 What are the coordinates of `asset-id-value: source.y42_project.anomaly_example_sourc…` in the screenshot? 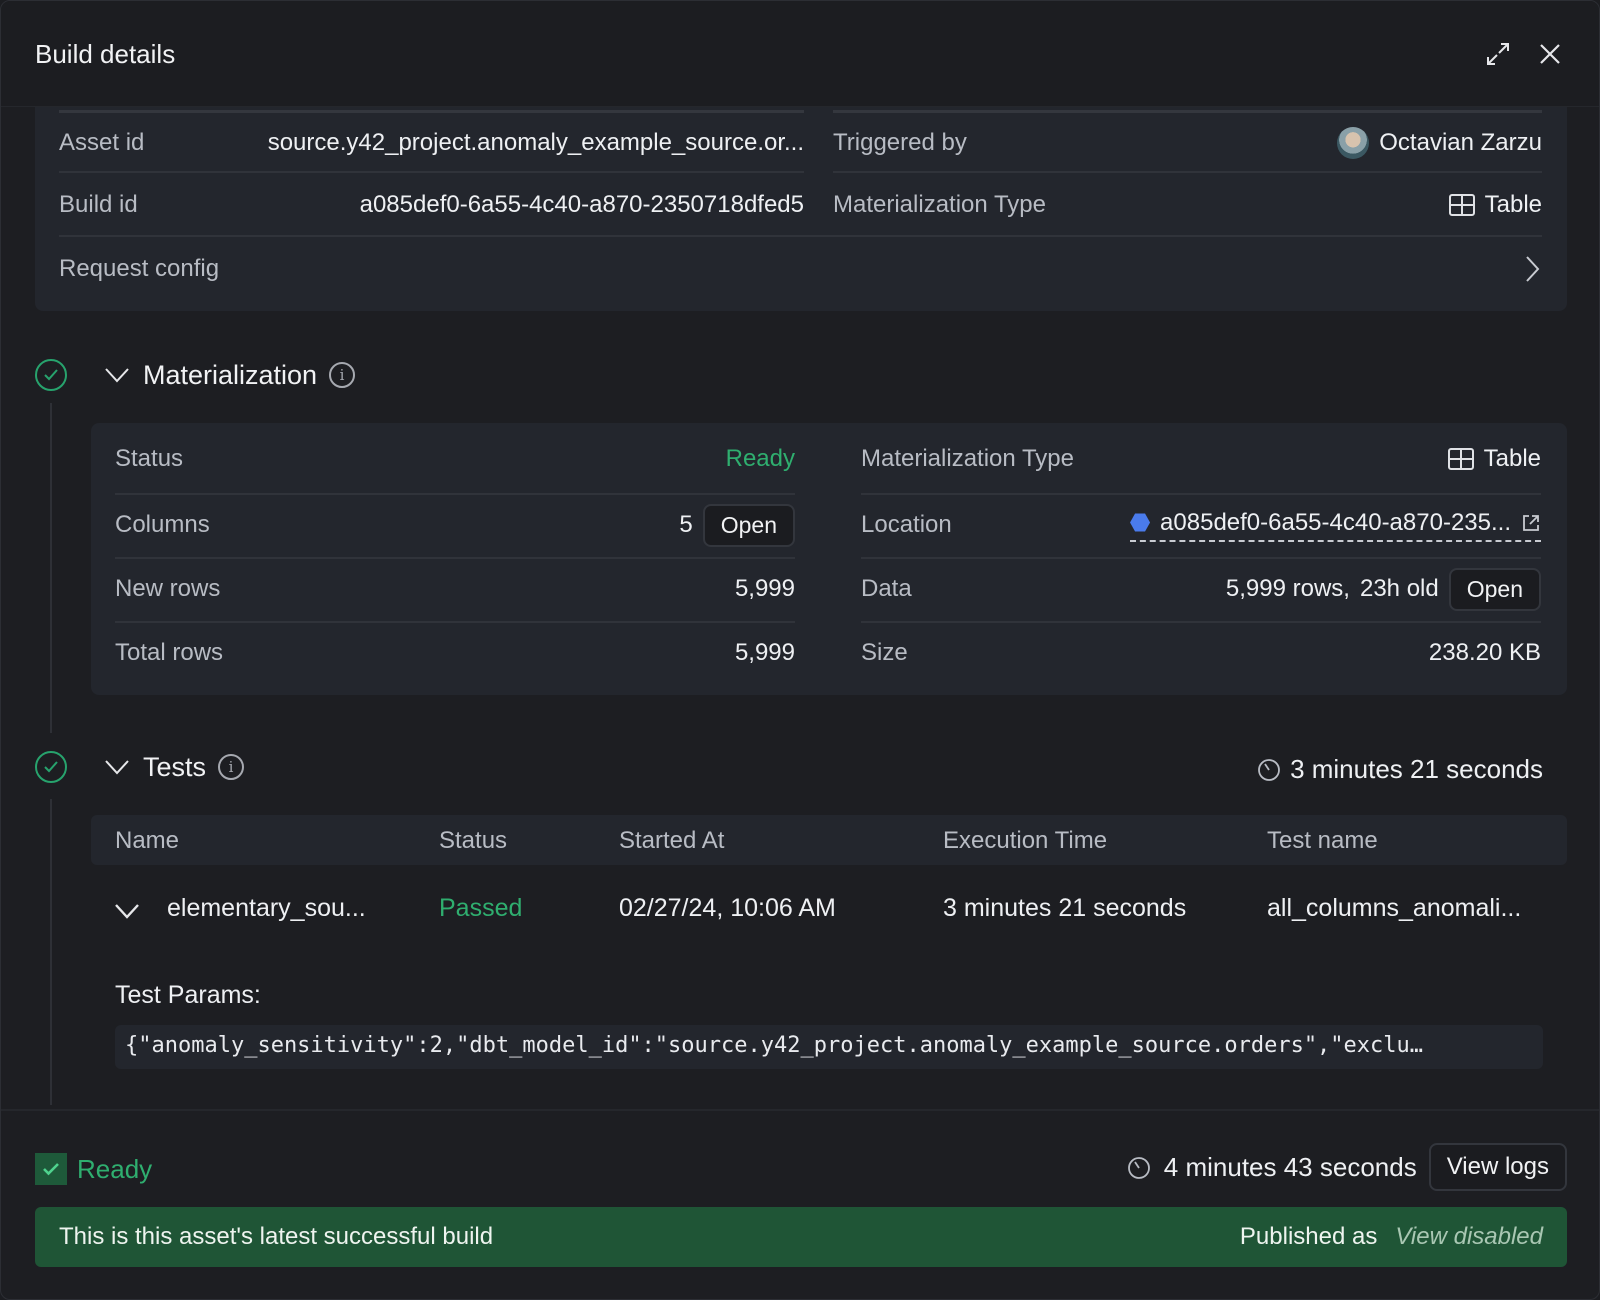 It's located at (535, 142).